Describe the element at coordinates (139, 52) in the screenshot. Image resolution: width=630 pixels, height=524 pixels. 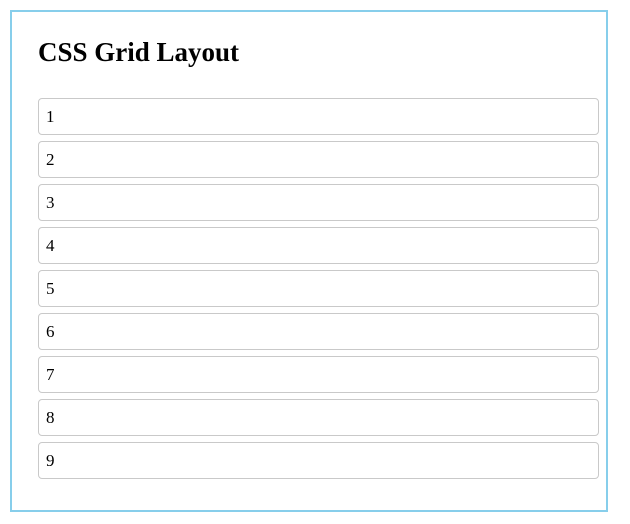
I see `page-title: CSS Grid Layout` at that location.